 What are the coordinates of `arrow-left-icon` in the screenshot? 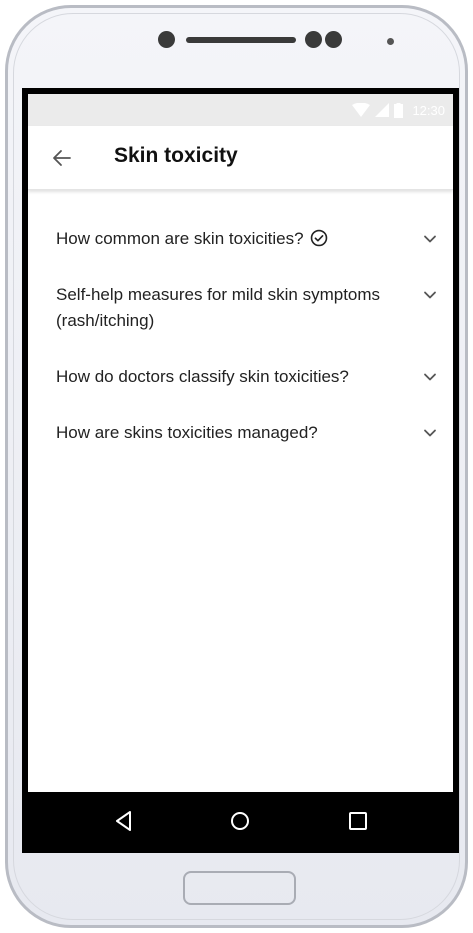 It's located at (62, 158).